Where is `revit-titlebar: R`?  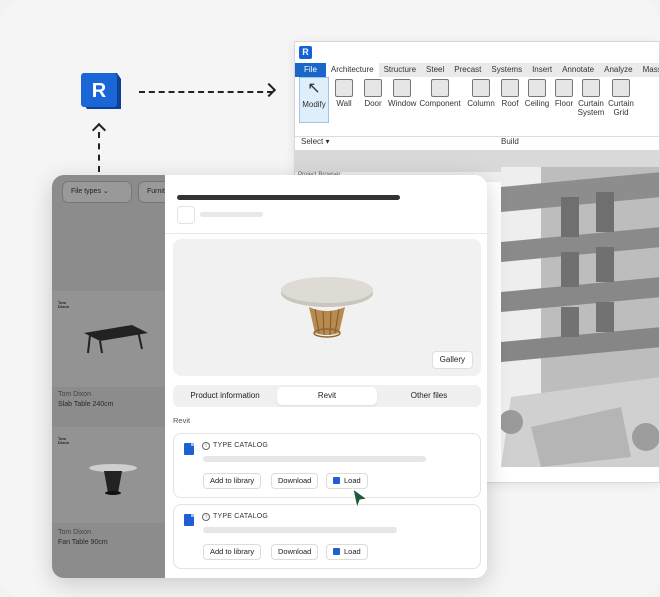
revit-titlebar: R is located at coordinates (477, 52).